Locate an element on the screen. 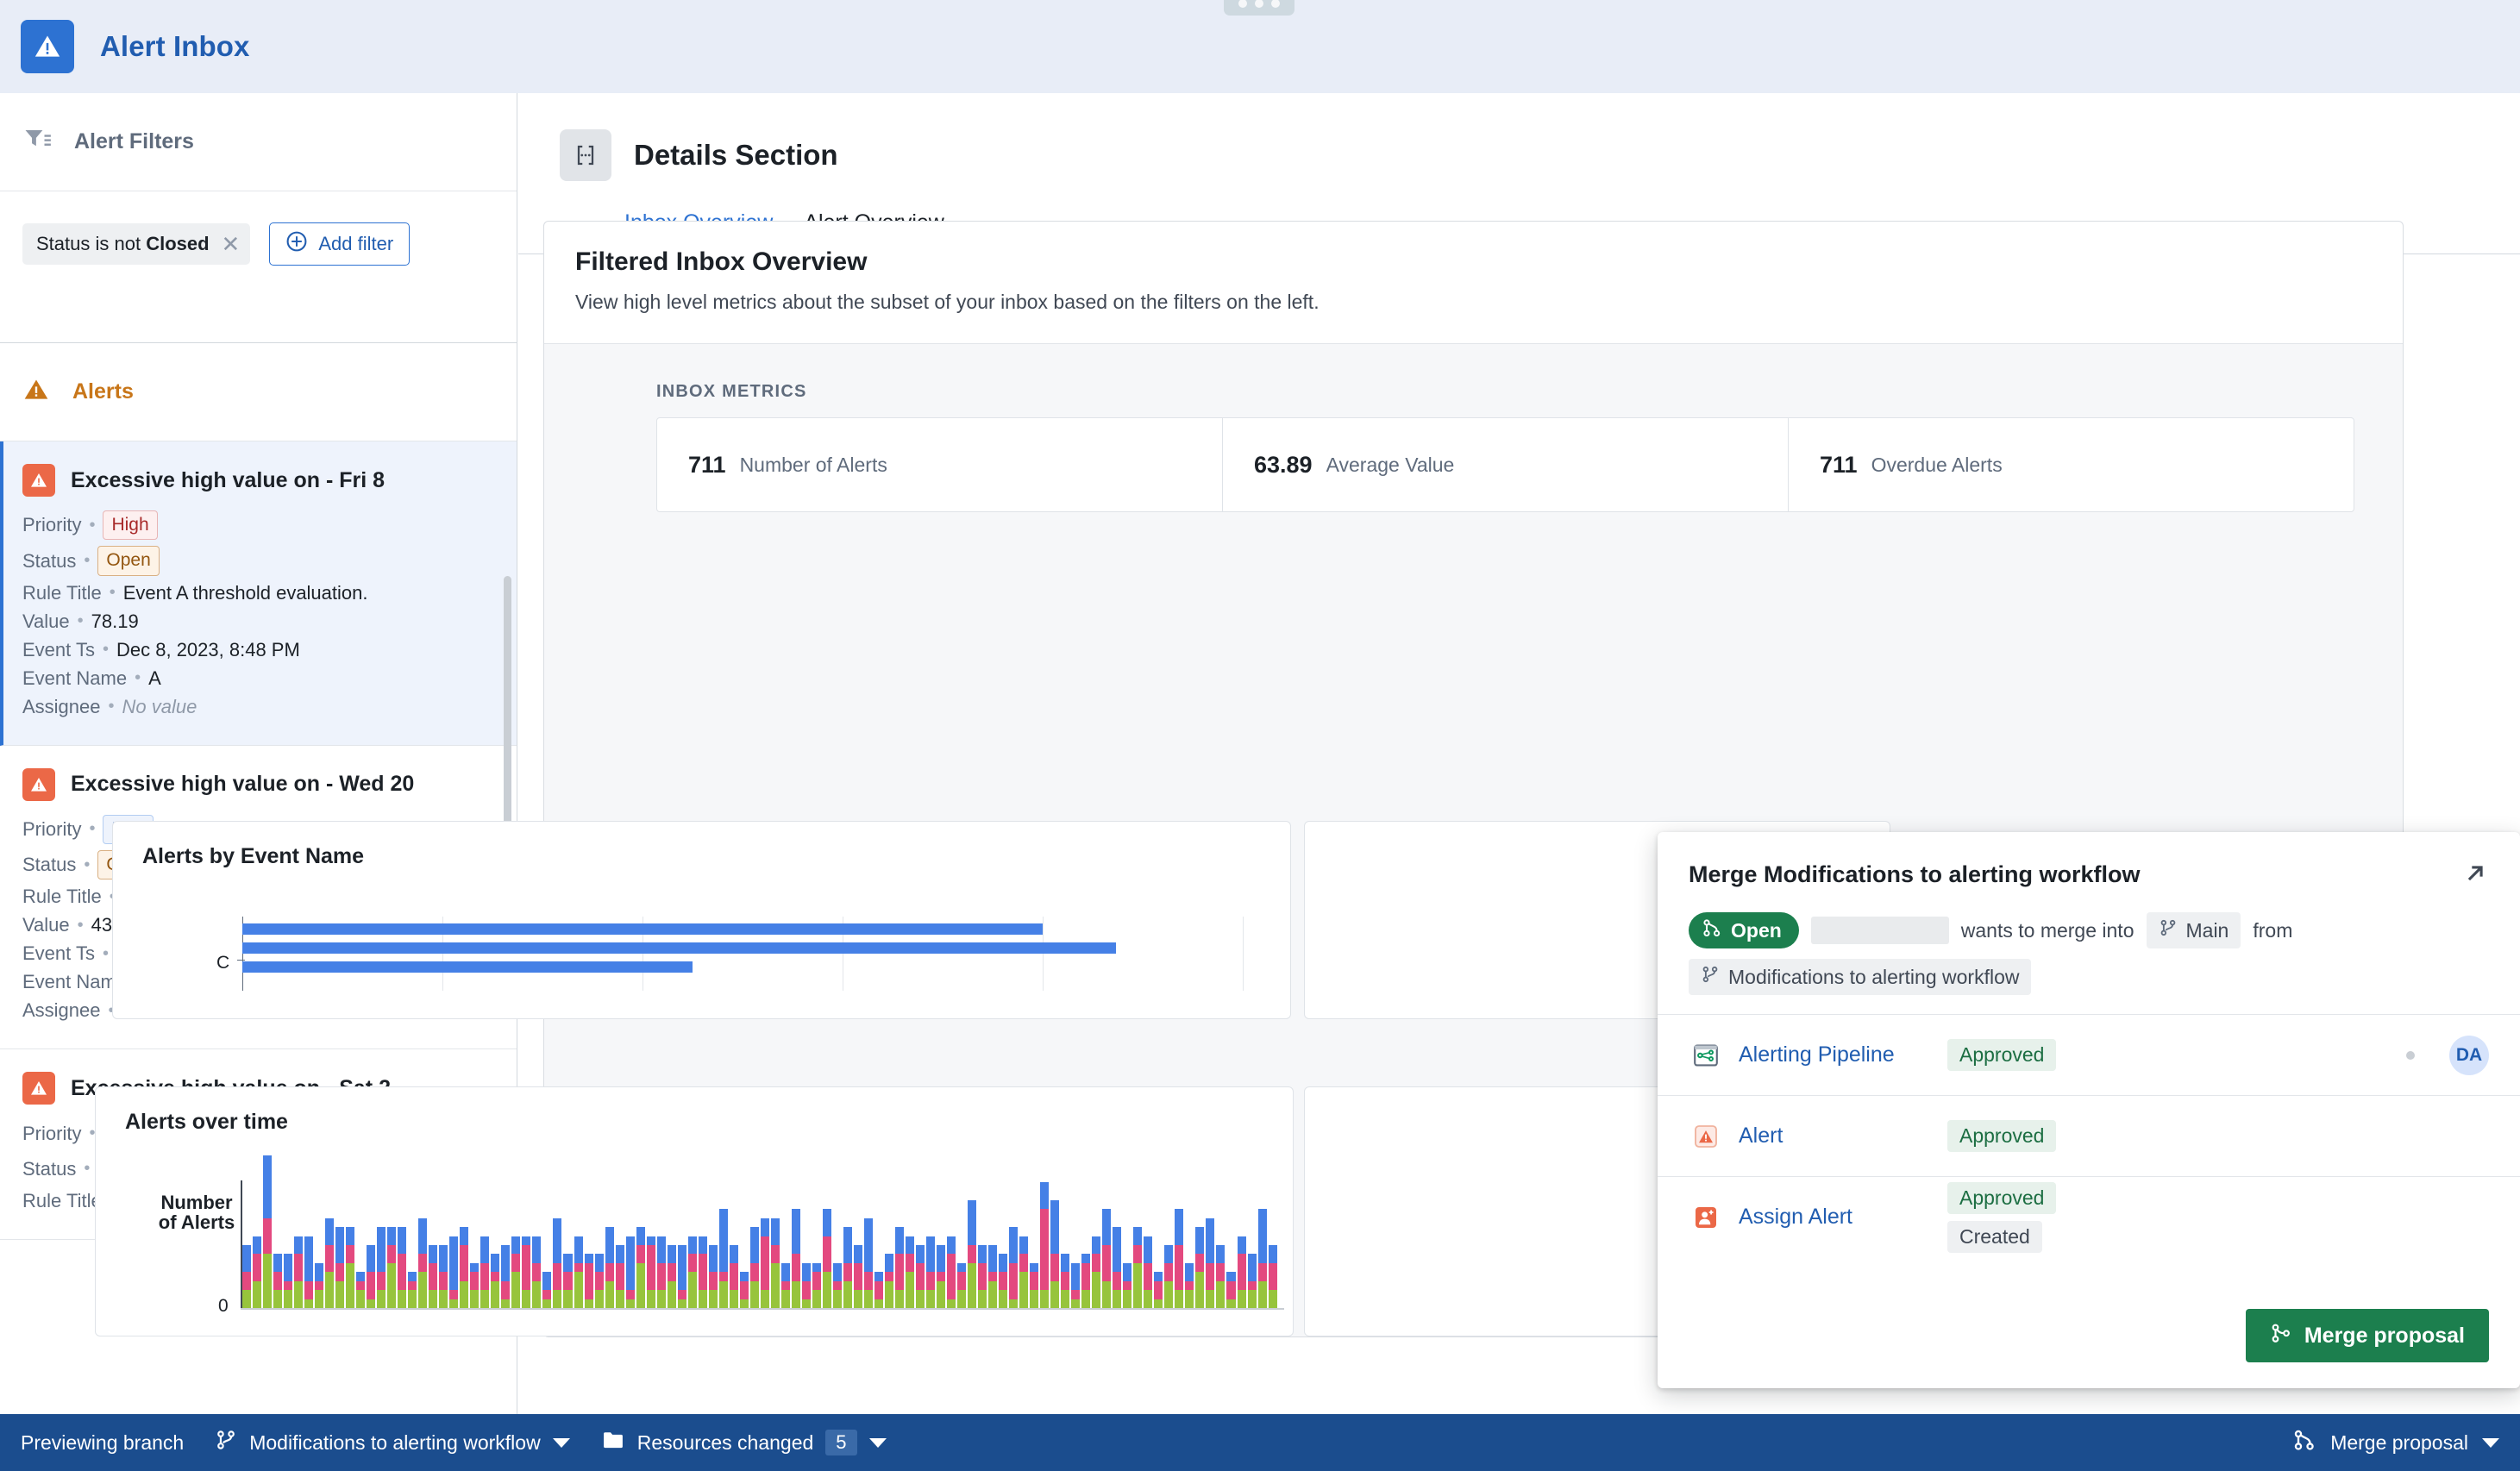 Image resolution: width=2520 pixels, height=1471 pixels. resource-name: Alerting Pipeline is located at coordinates (1817, 1054).